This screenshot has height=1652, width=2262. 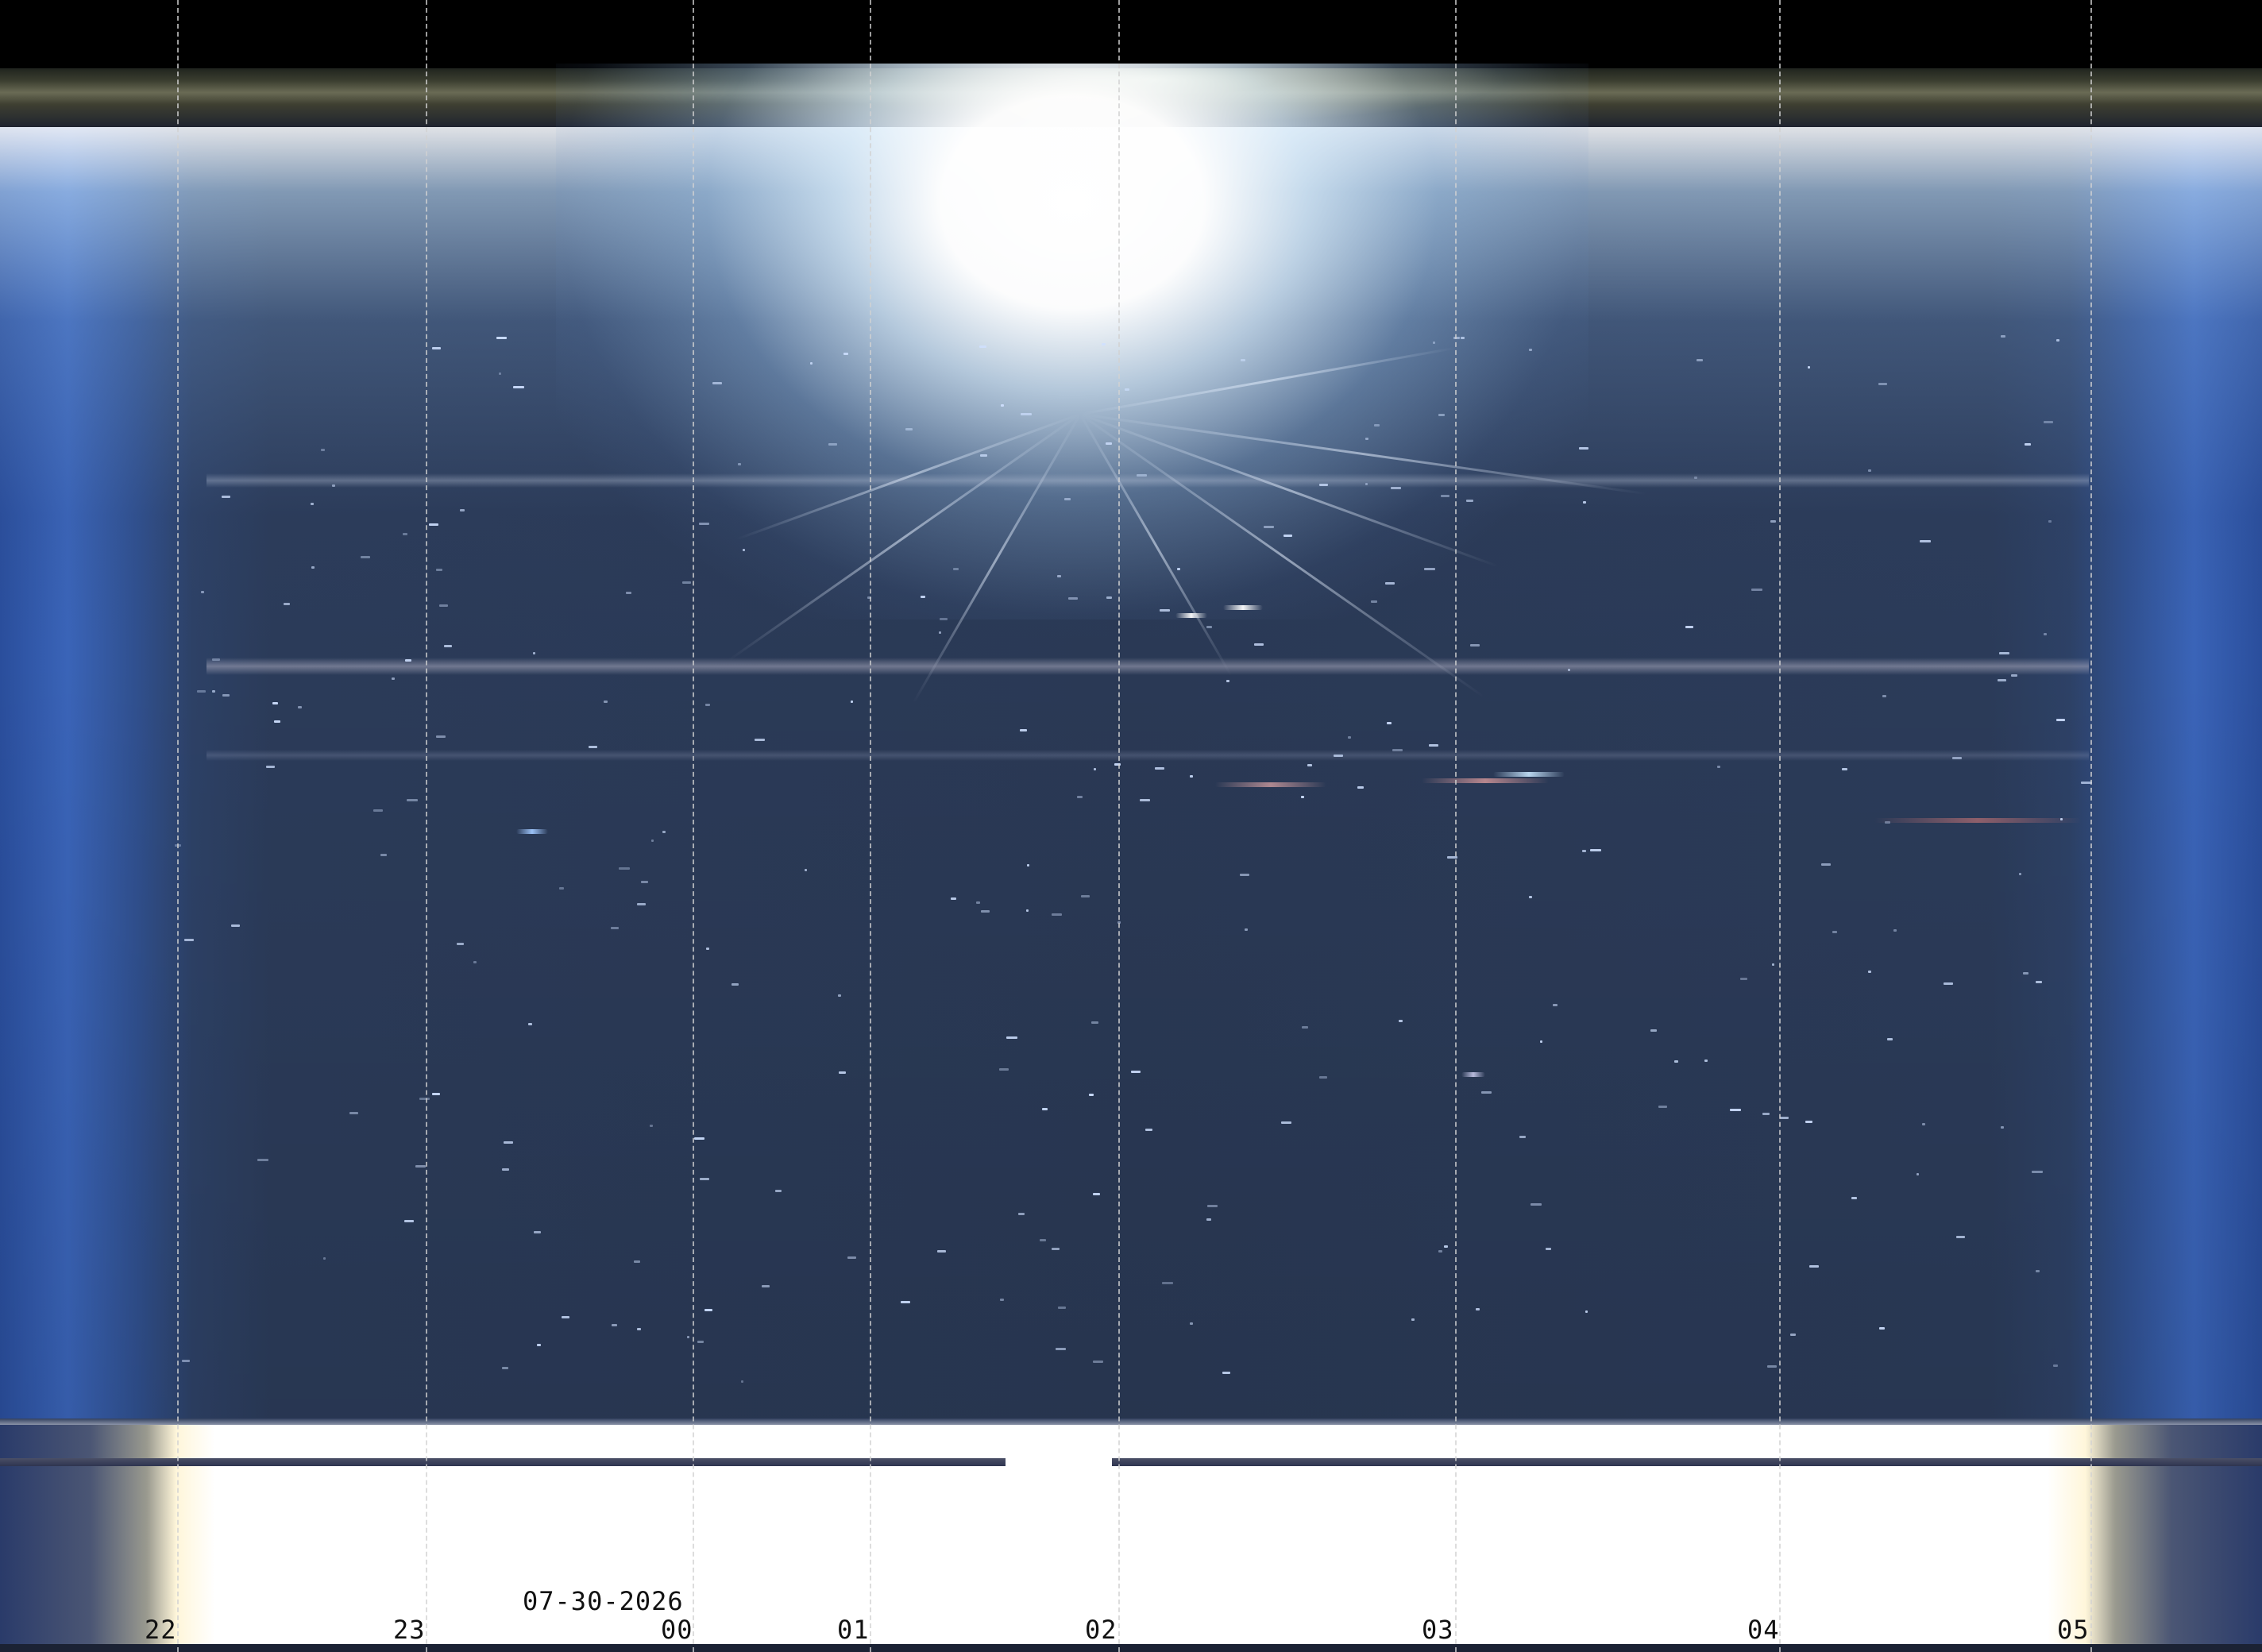 I want to click on haze-band-middle, so click(x=1148, y=666).